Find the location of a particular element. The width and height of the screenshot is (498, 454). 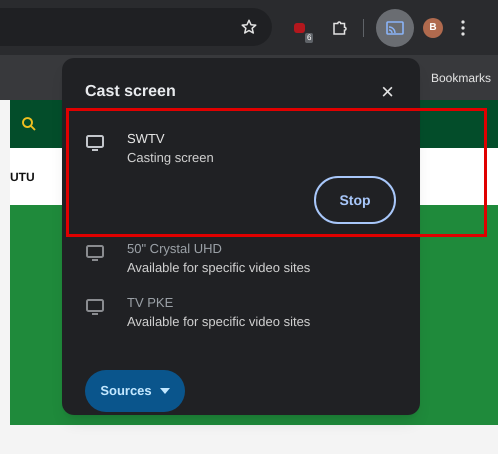

cast-button is located at coordinates (395, 27).